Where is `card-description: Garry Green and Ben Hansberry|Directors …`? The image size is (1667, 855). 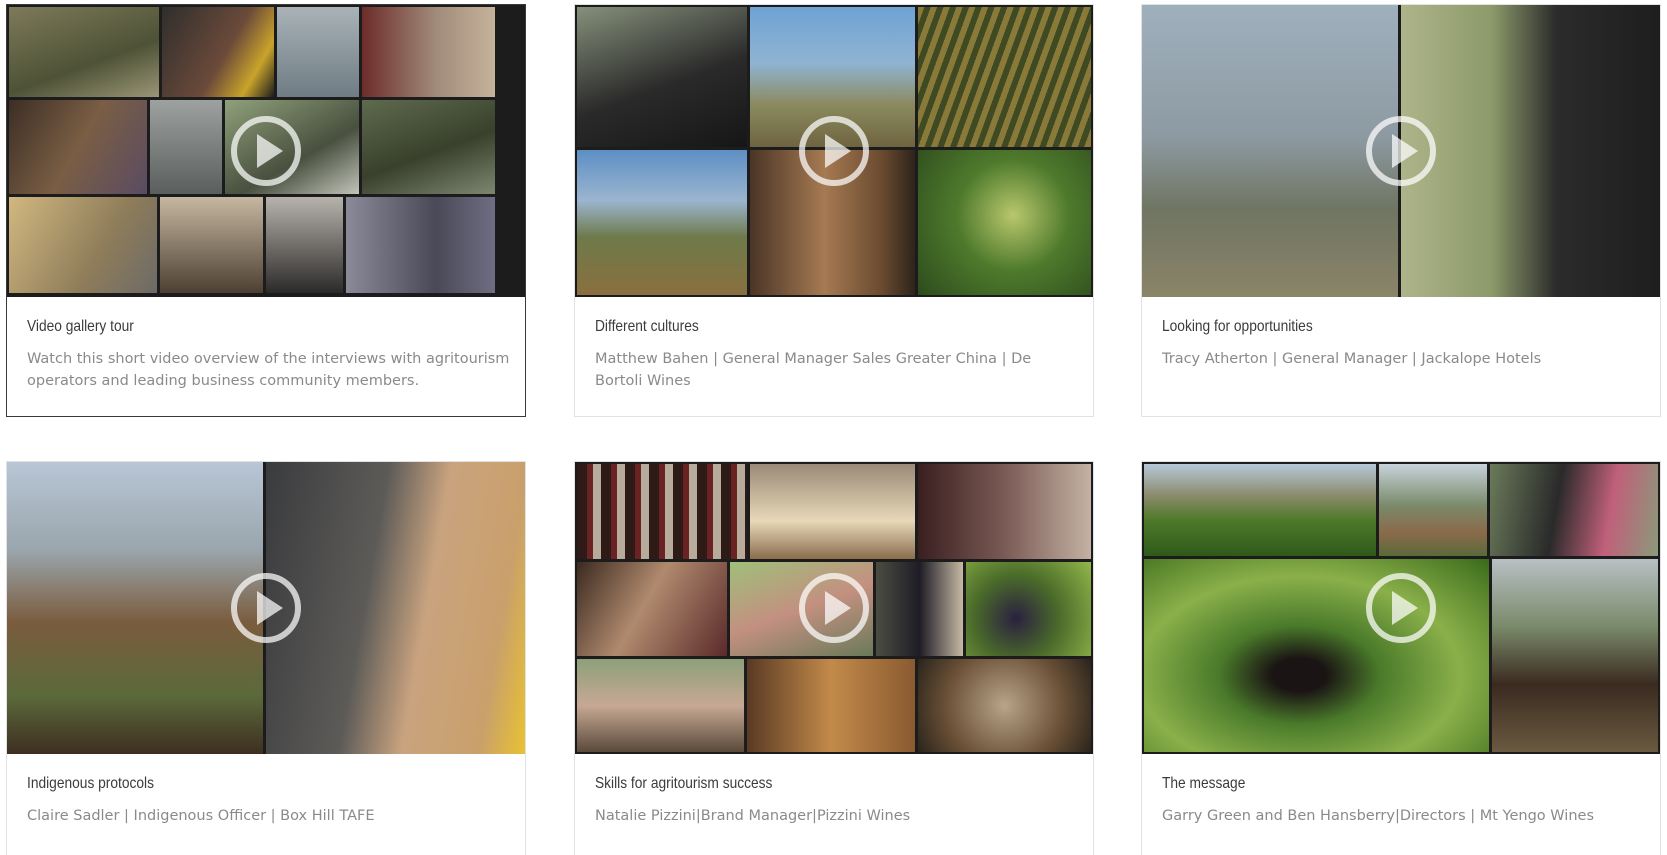
card-description: Garry Green and Ben Hansberry|Directors … is located at coordinates (1378, 816).